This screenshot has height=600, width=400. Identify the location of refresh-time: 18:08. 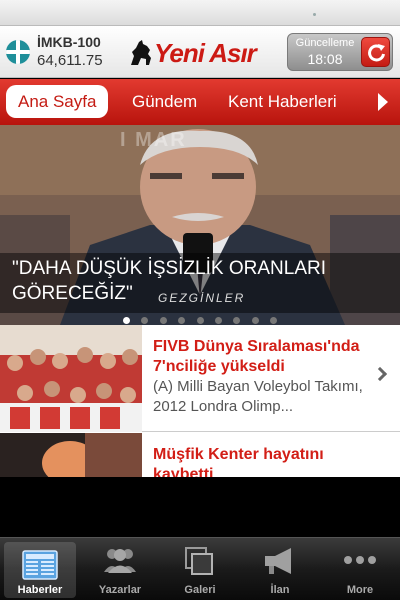
(325, 59).